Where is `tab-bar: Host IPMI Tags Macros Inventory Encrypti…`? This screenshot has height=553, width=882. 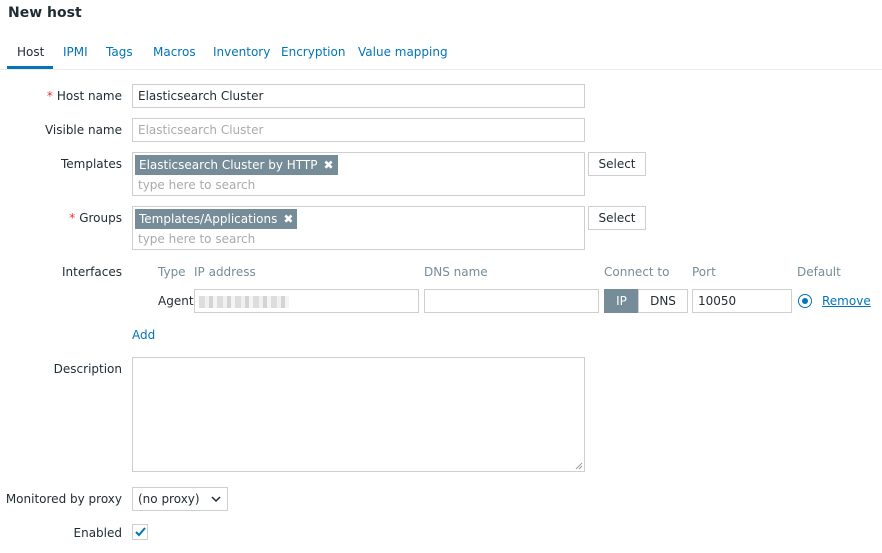 tab-bar: Host IPMI Tags Macros Inventory Encrypti… is located at coordinates (441, 55).